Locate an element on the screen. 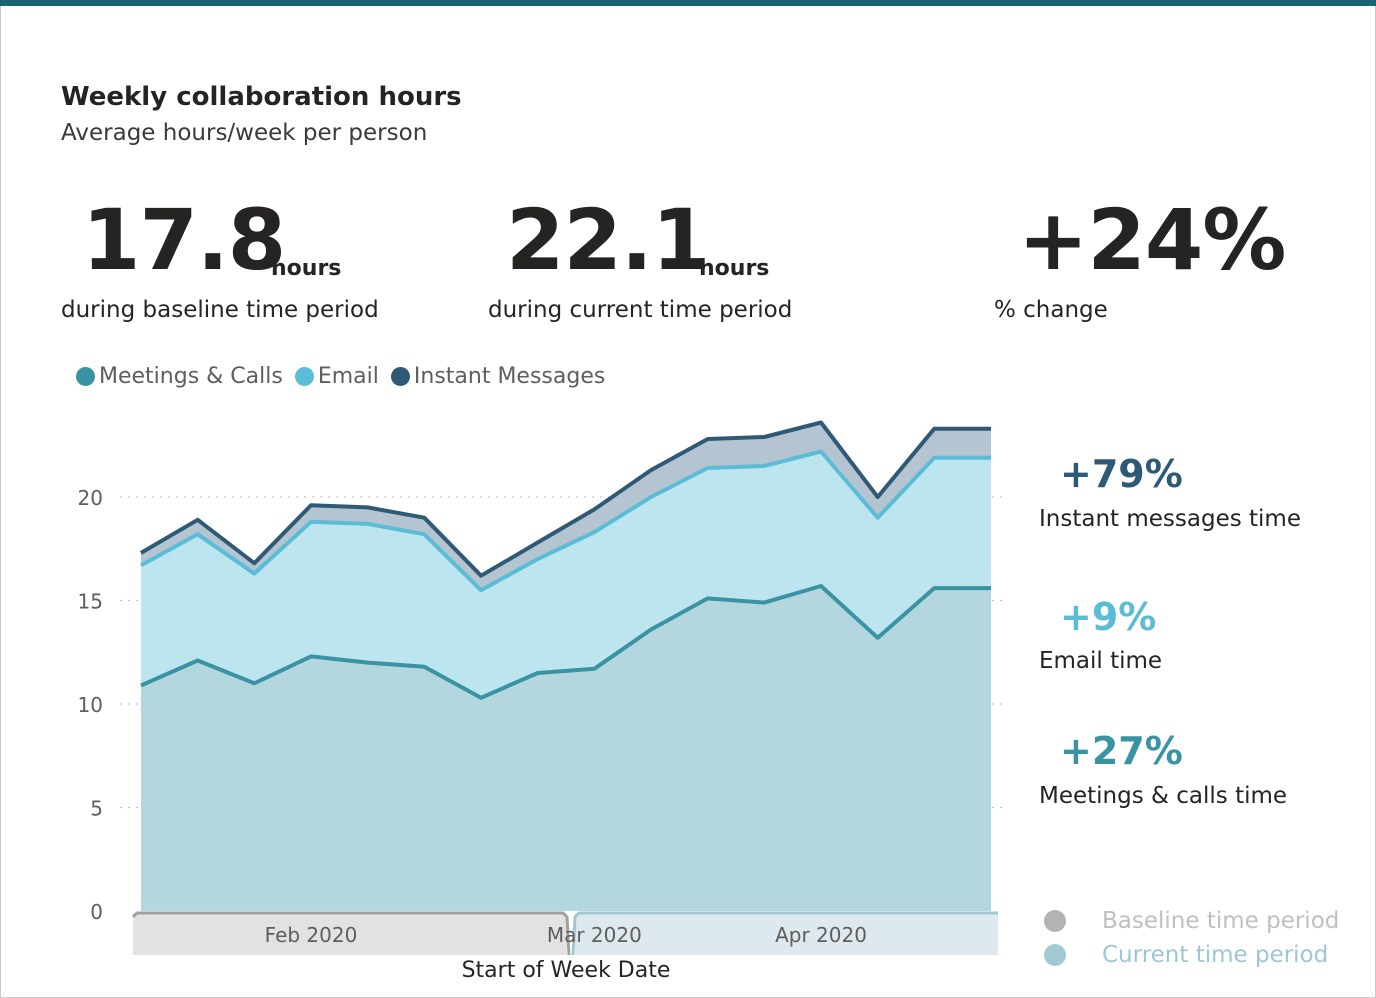 Image resolution: width=1376 pixels, height=998 pixels. chart-title: Weekly collaboration hours is located at coordinates (261, 97).